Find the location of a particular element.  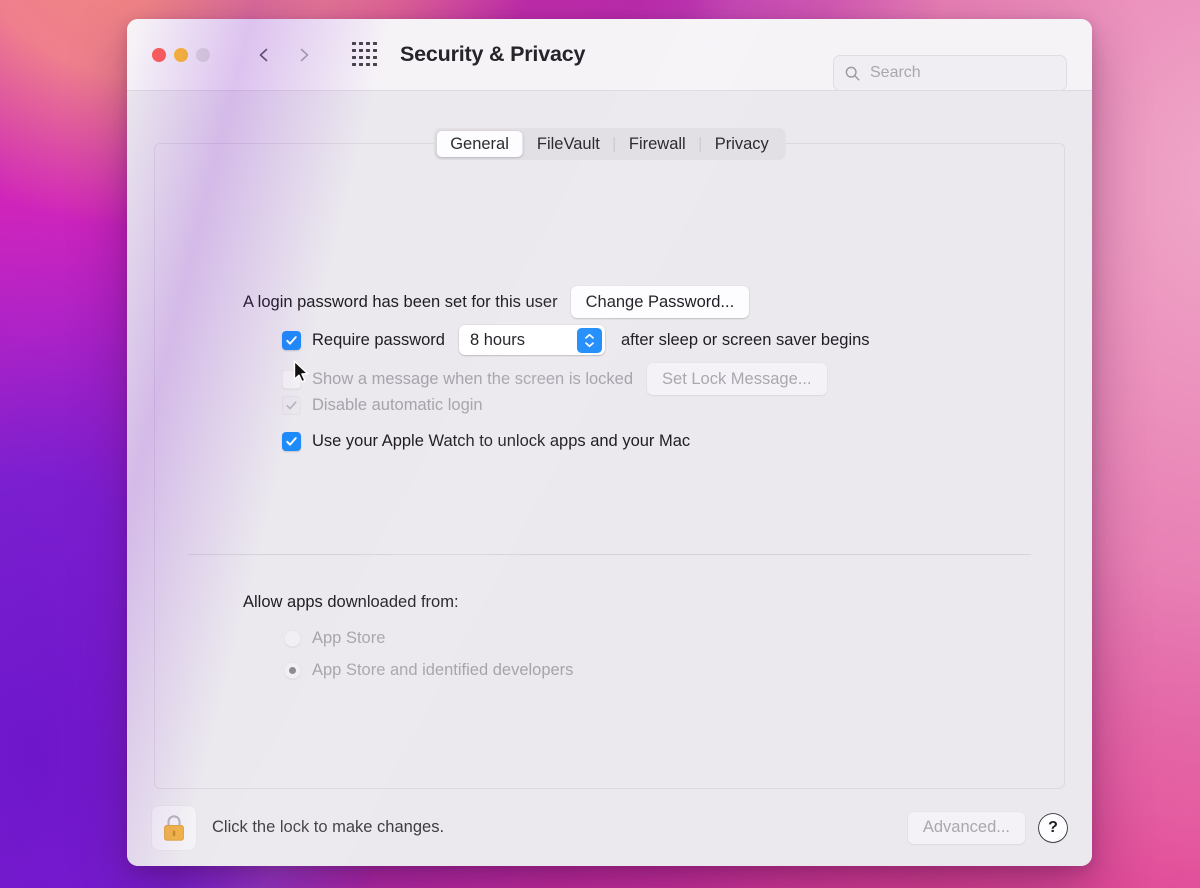

lock-closed-icon is located at coordinates (174, 827).